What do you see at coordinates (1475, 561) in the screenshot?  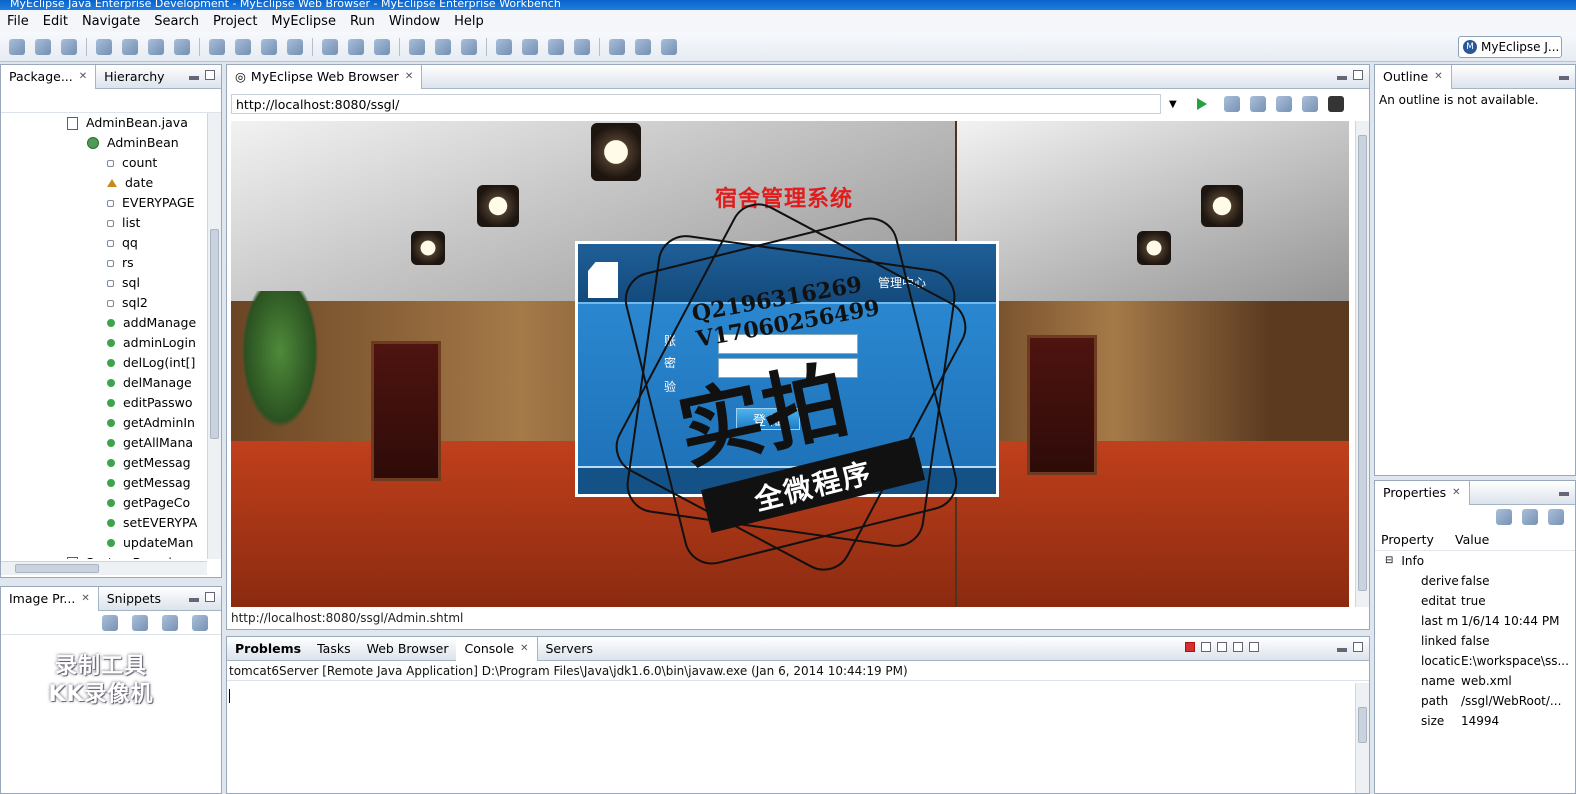 I see `properties-group: ⊟ Info` at bounding box center [1475, 561].